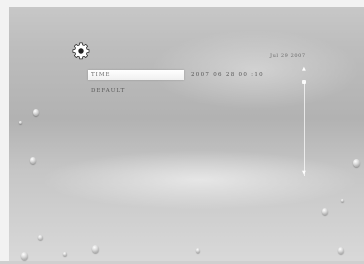 The height and width of the screenshot is (264, 364). I want to click on gear-icon, so click(81, 51).